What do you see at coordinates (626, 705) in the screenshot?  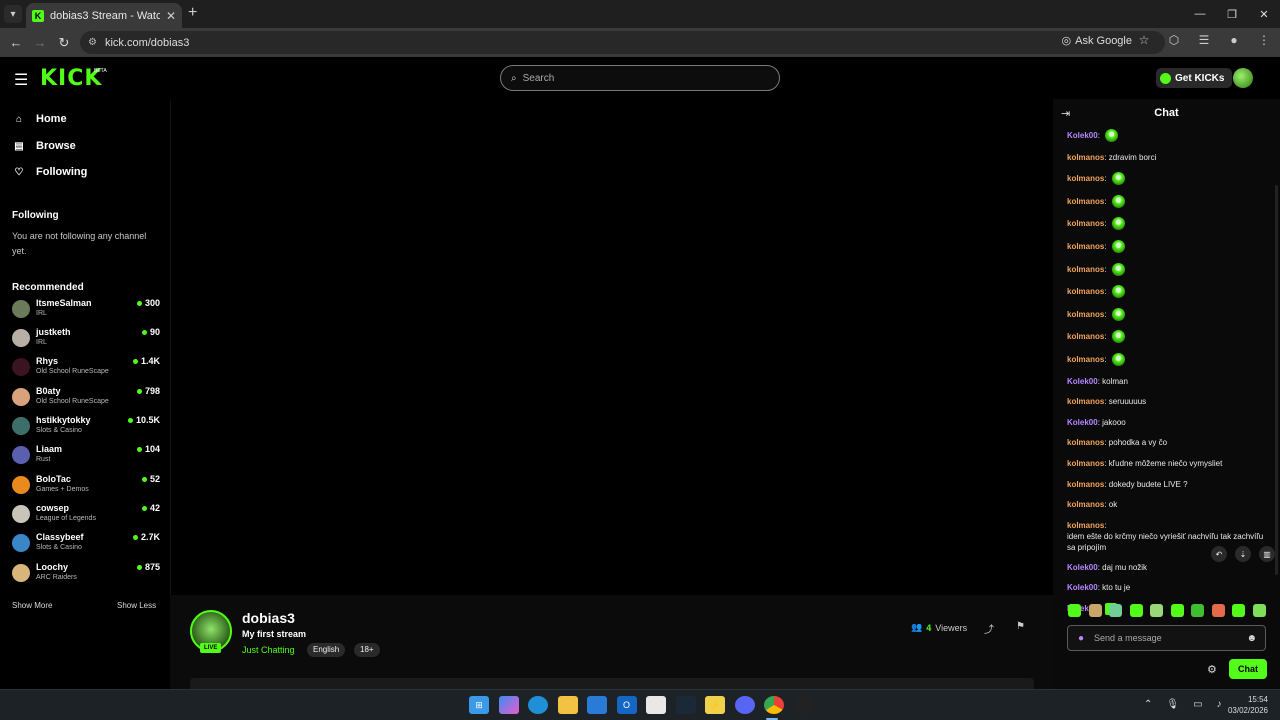 I see `outlook-icon: O` at bounding box center [626, 705].